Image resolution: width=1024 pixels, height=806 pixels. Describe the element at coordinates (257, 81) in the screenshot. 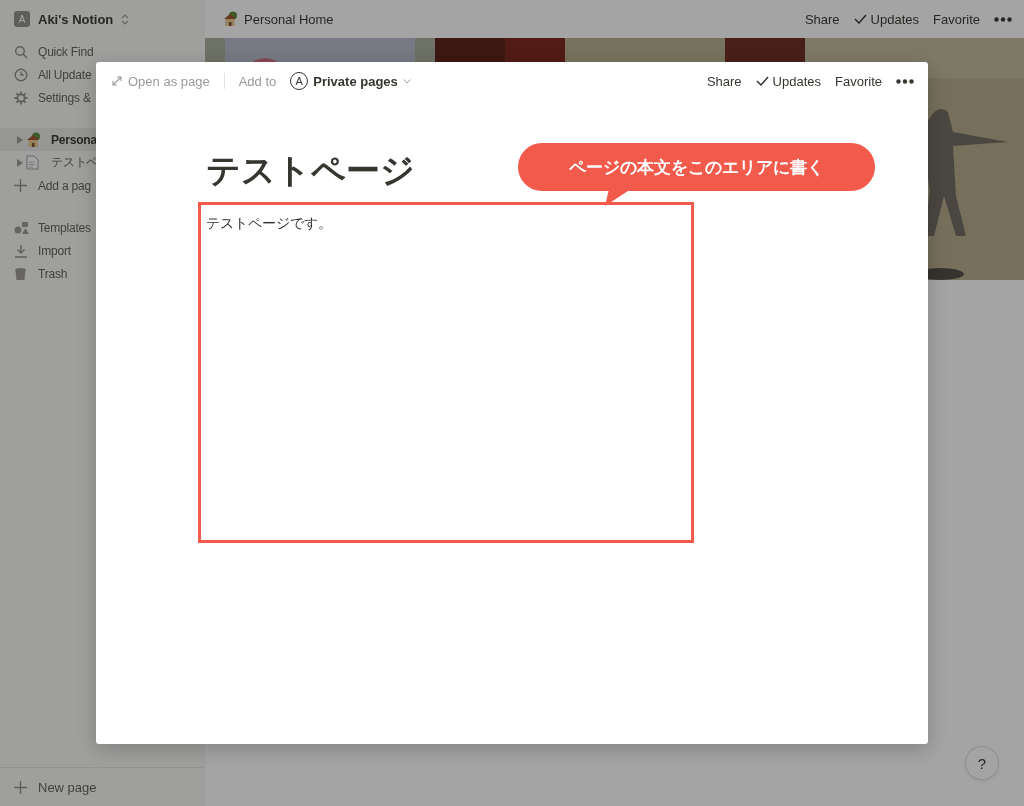

I see `add-to-label: Add to` at that location.